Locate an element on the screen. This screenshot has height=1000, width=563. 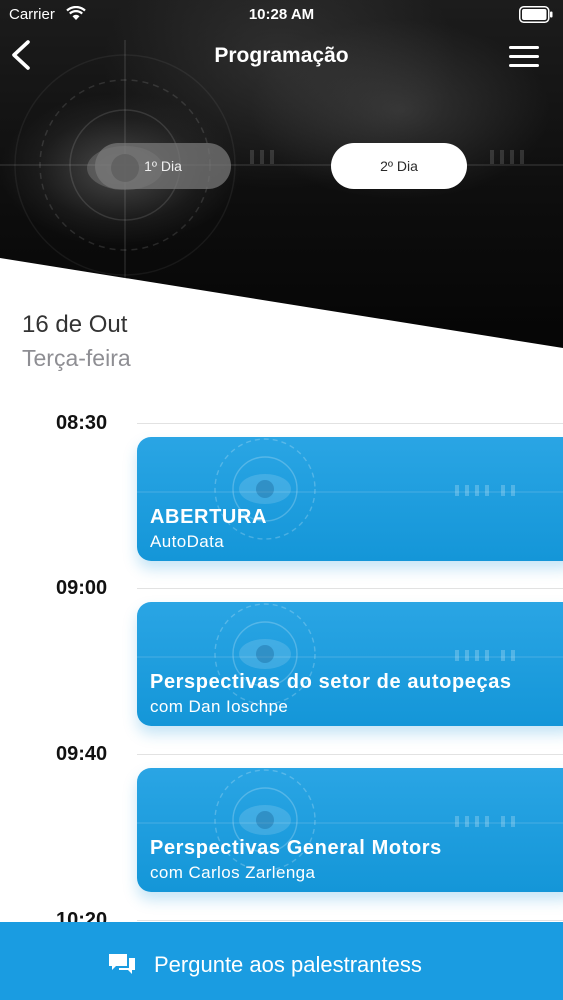
status-time: 10:28 AM is located at coordinates (281, 14).